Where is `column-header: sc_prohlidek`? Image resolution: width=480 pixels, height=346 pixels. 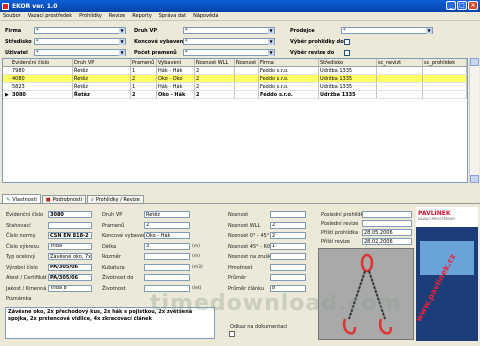 column-header: sc_prohlidek is located at coordinates (445, 62).